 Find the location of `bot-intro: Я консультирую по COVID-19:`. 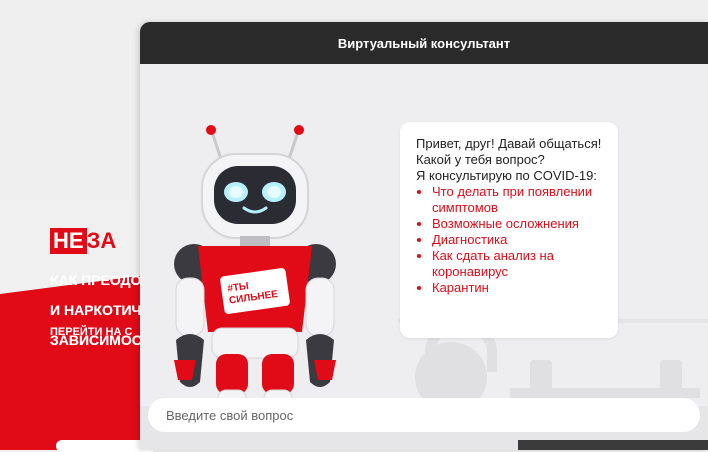

bot-intro: Я консультирую по COVID-19: is located at coordinates (506, 175).